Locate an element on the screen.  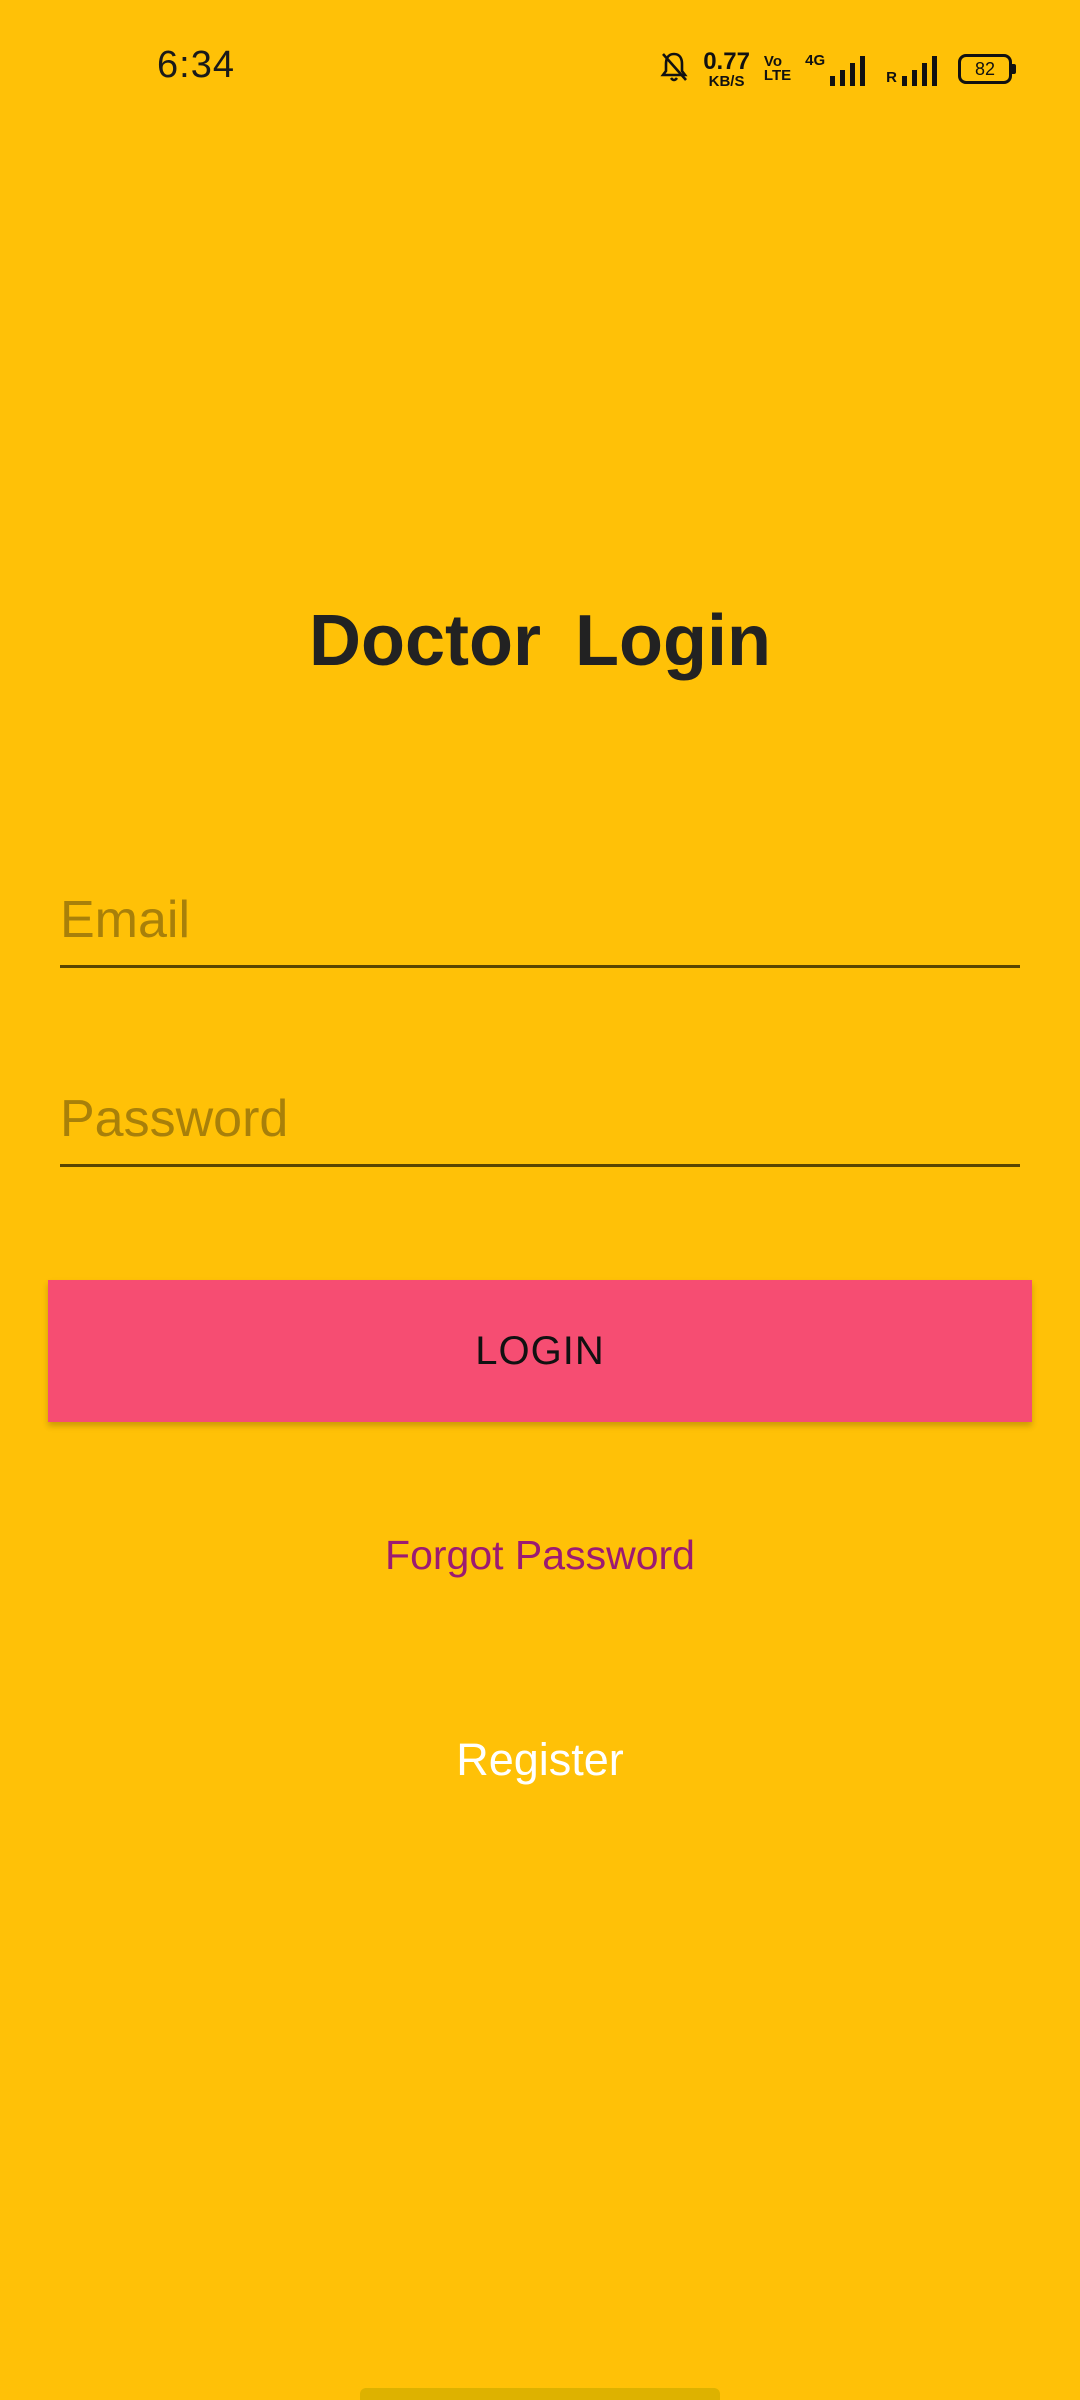
login-button: LOGIN is located at coordinates (540, 1351).